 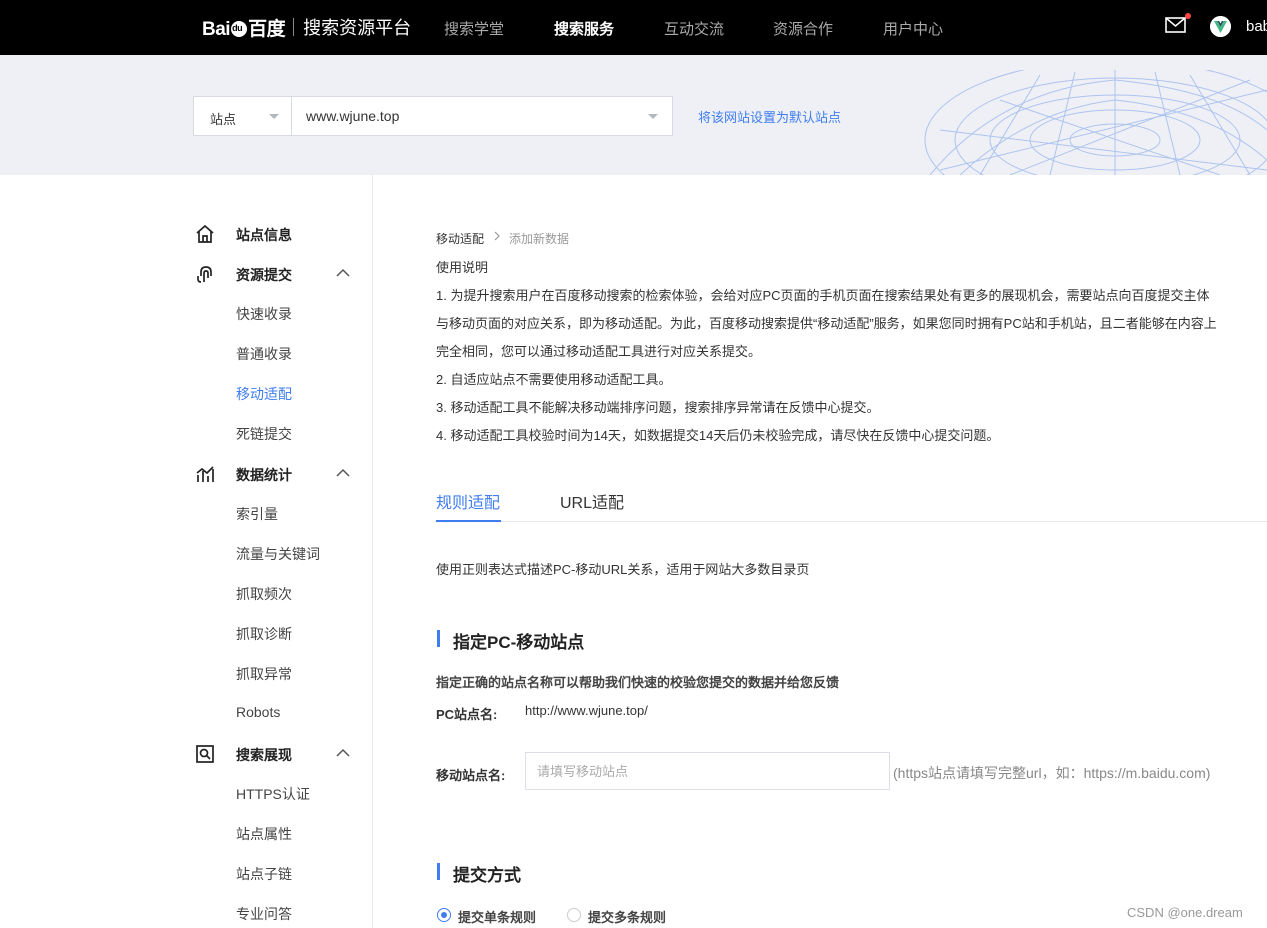 What do you see at coordinates (638, 682) in the screenshot?
I see `section-hint: 指定正确的站点名称可以帮助我们快速的校验您提交的数据并给您反馈` at bounding box center [638, 682].